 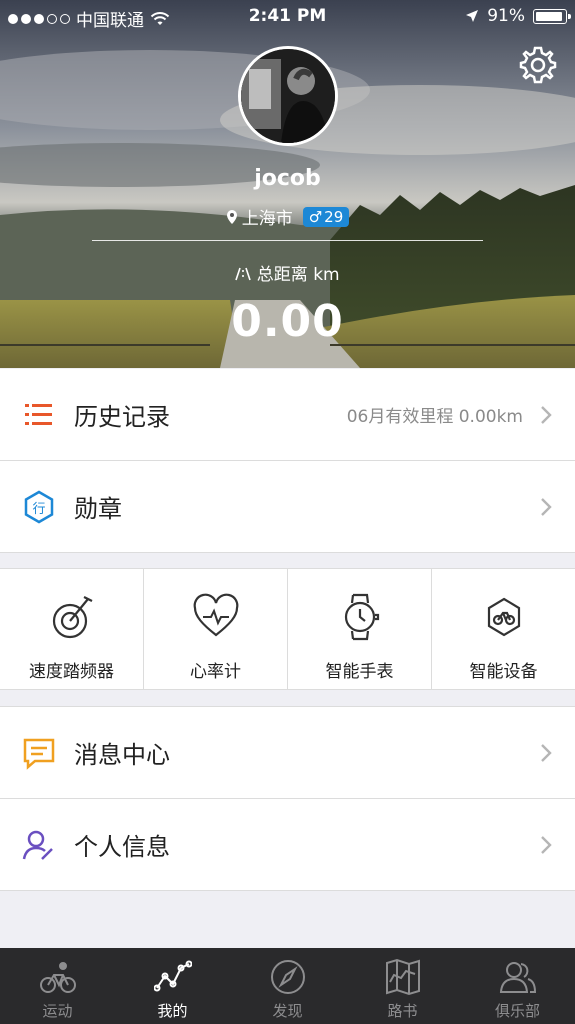 What do you see at coordinates (287, 414) in the screenshot?
I see `history-row: 历史记录 06月有效里程 0.00km` at bounding box center [287, 414].